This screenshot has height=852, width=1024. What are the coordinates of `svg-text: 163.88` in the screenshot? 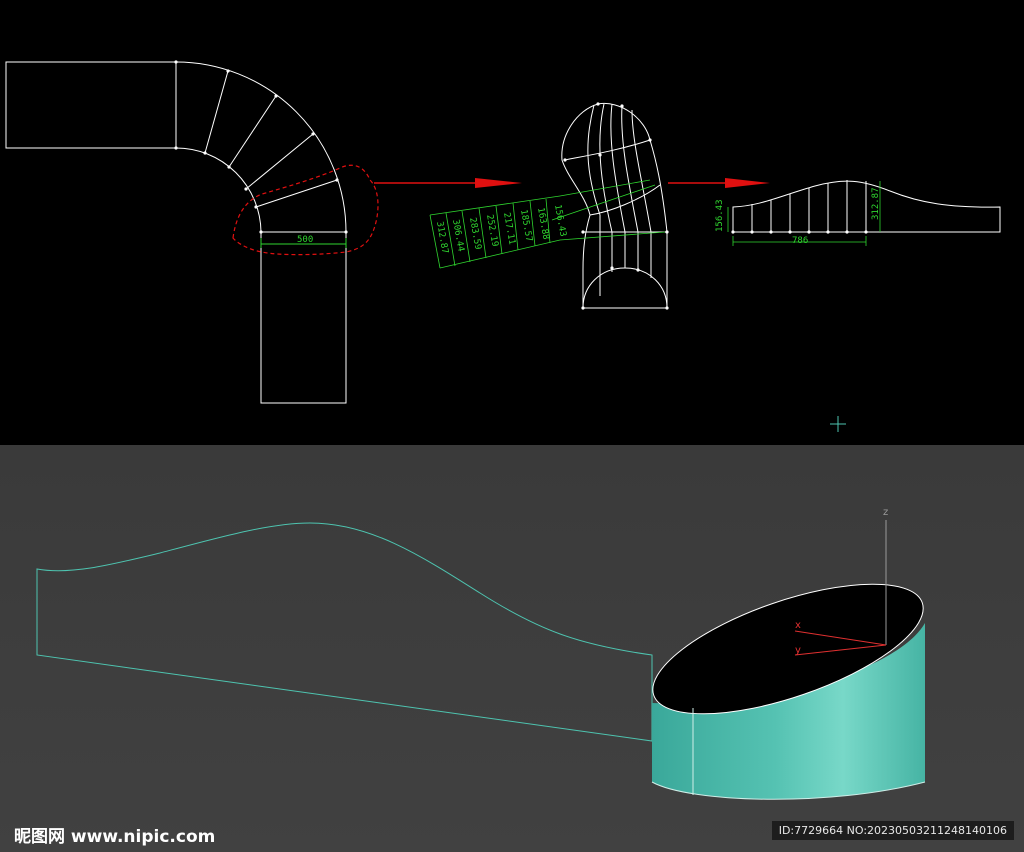 It's located at (542, 224).